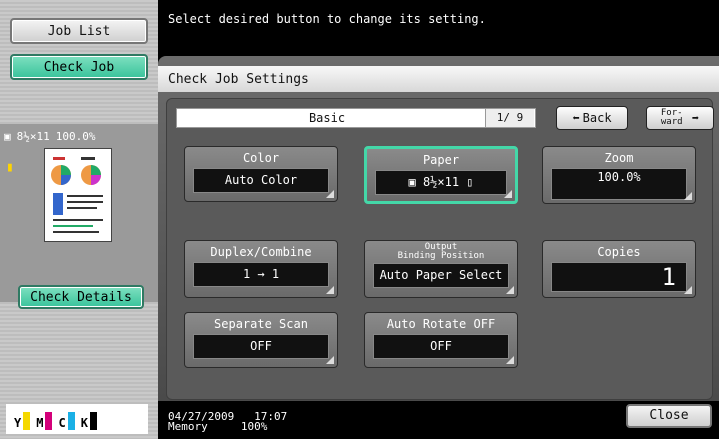  What do you see at coordinates (261, 324) in the screenshot?
I see `separate-scan-label: Separate Scan` at bounding box center [261, 324].